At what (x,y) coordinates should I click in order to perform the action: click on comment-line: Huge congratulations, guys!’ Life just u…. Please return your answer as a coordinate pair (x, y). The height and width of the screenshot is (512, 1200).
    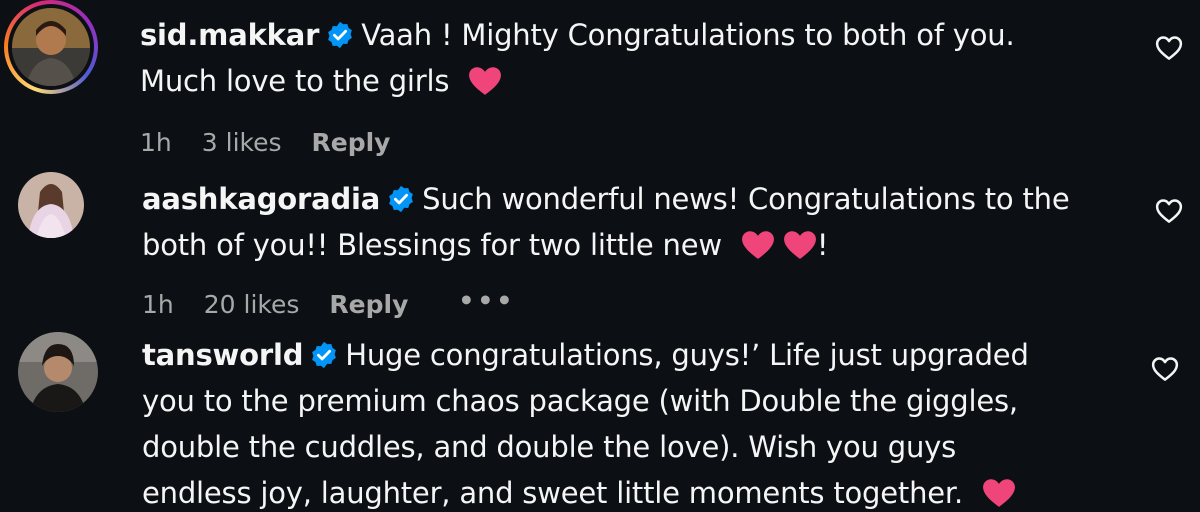
    Looking at the image, I should click on (687, 355).